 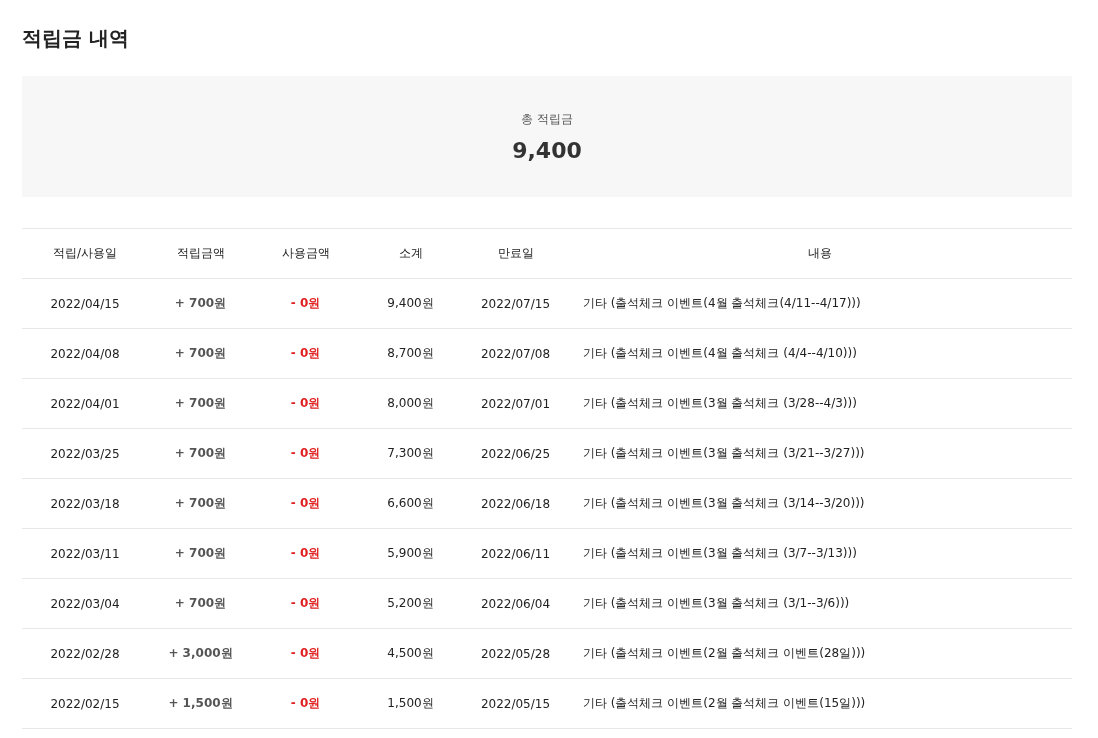 I want to click on table-cell-text: 2022/07/01, so click(x=515, y=403).